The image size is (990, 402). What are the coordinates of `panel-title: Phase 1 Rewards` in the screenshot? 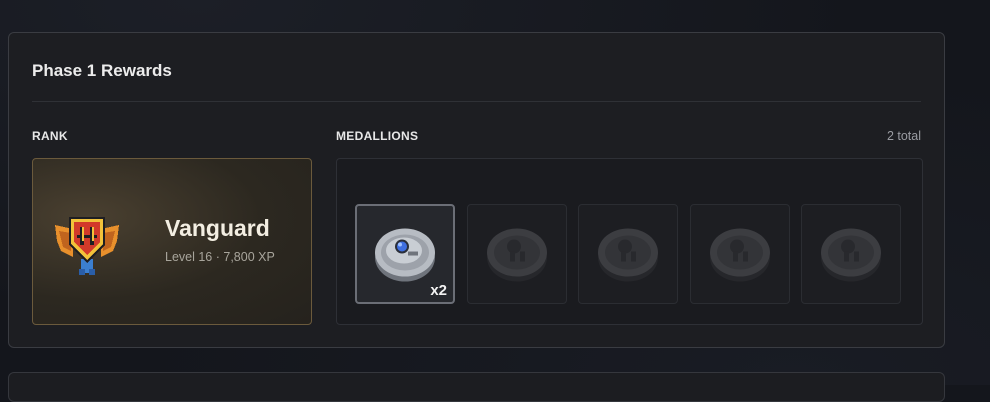 It's located at (102, 71).